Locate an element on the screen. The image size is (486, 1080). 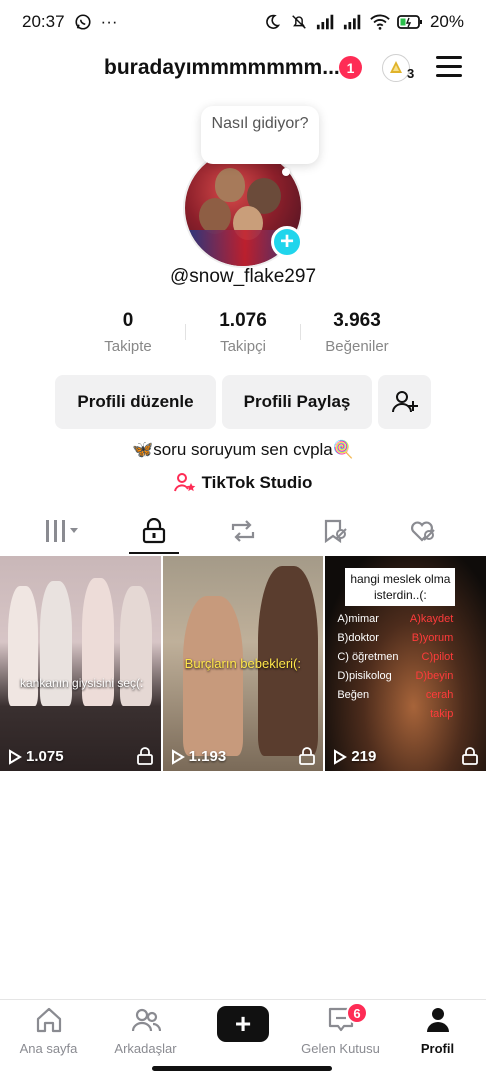
option-a: A)mimar is located at coordinates (358, 619).